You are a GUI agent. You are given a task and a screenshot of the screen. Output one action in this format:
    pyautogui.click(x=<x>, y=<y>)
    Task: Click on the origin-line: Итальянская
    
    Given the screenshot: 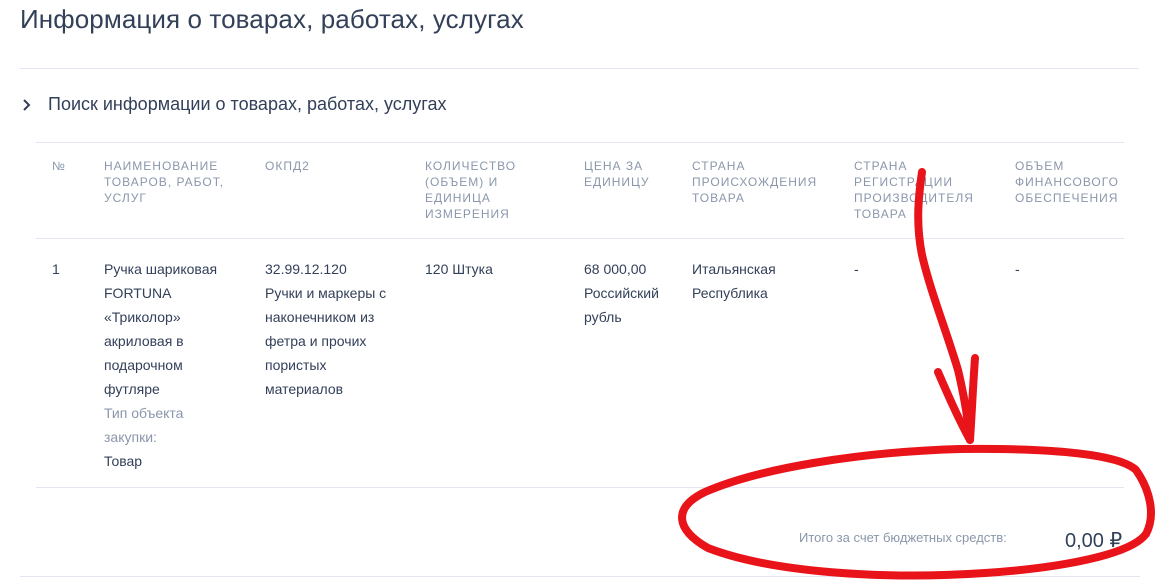 What is the action you would take?
    pyautogui.click(x=734, y=269)
    